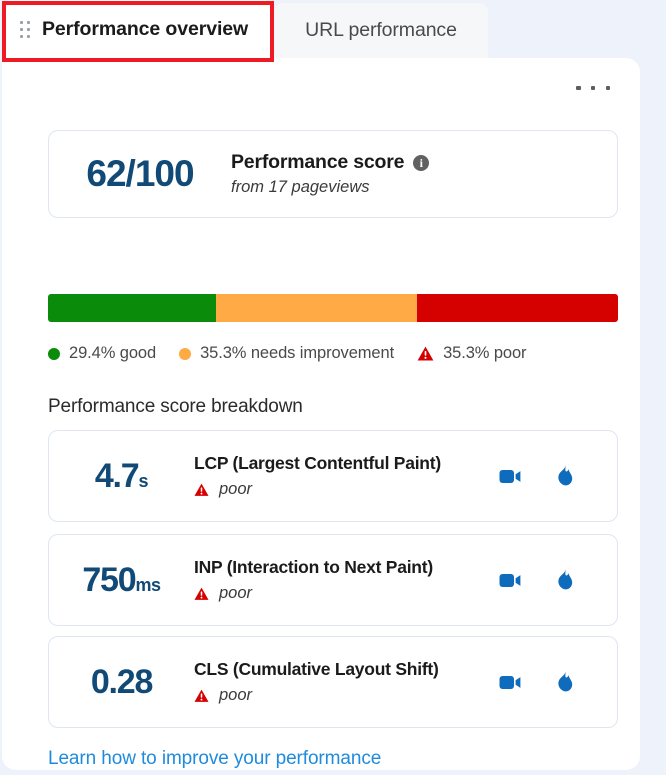 Image resolution: width=666 pixels, height=775 pixels. I want to click on circle-green-icon, so click(54, 353).